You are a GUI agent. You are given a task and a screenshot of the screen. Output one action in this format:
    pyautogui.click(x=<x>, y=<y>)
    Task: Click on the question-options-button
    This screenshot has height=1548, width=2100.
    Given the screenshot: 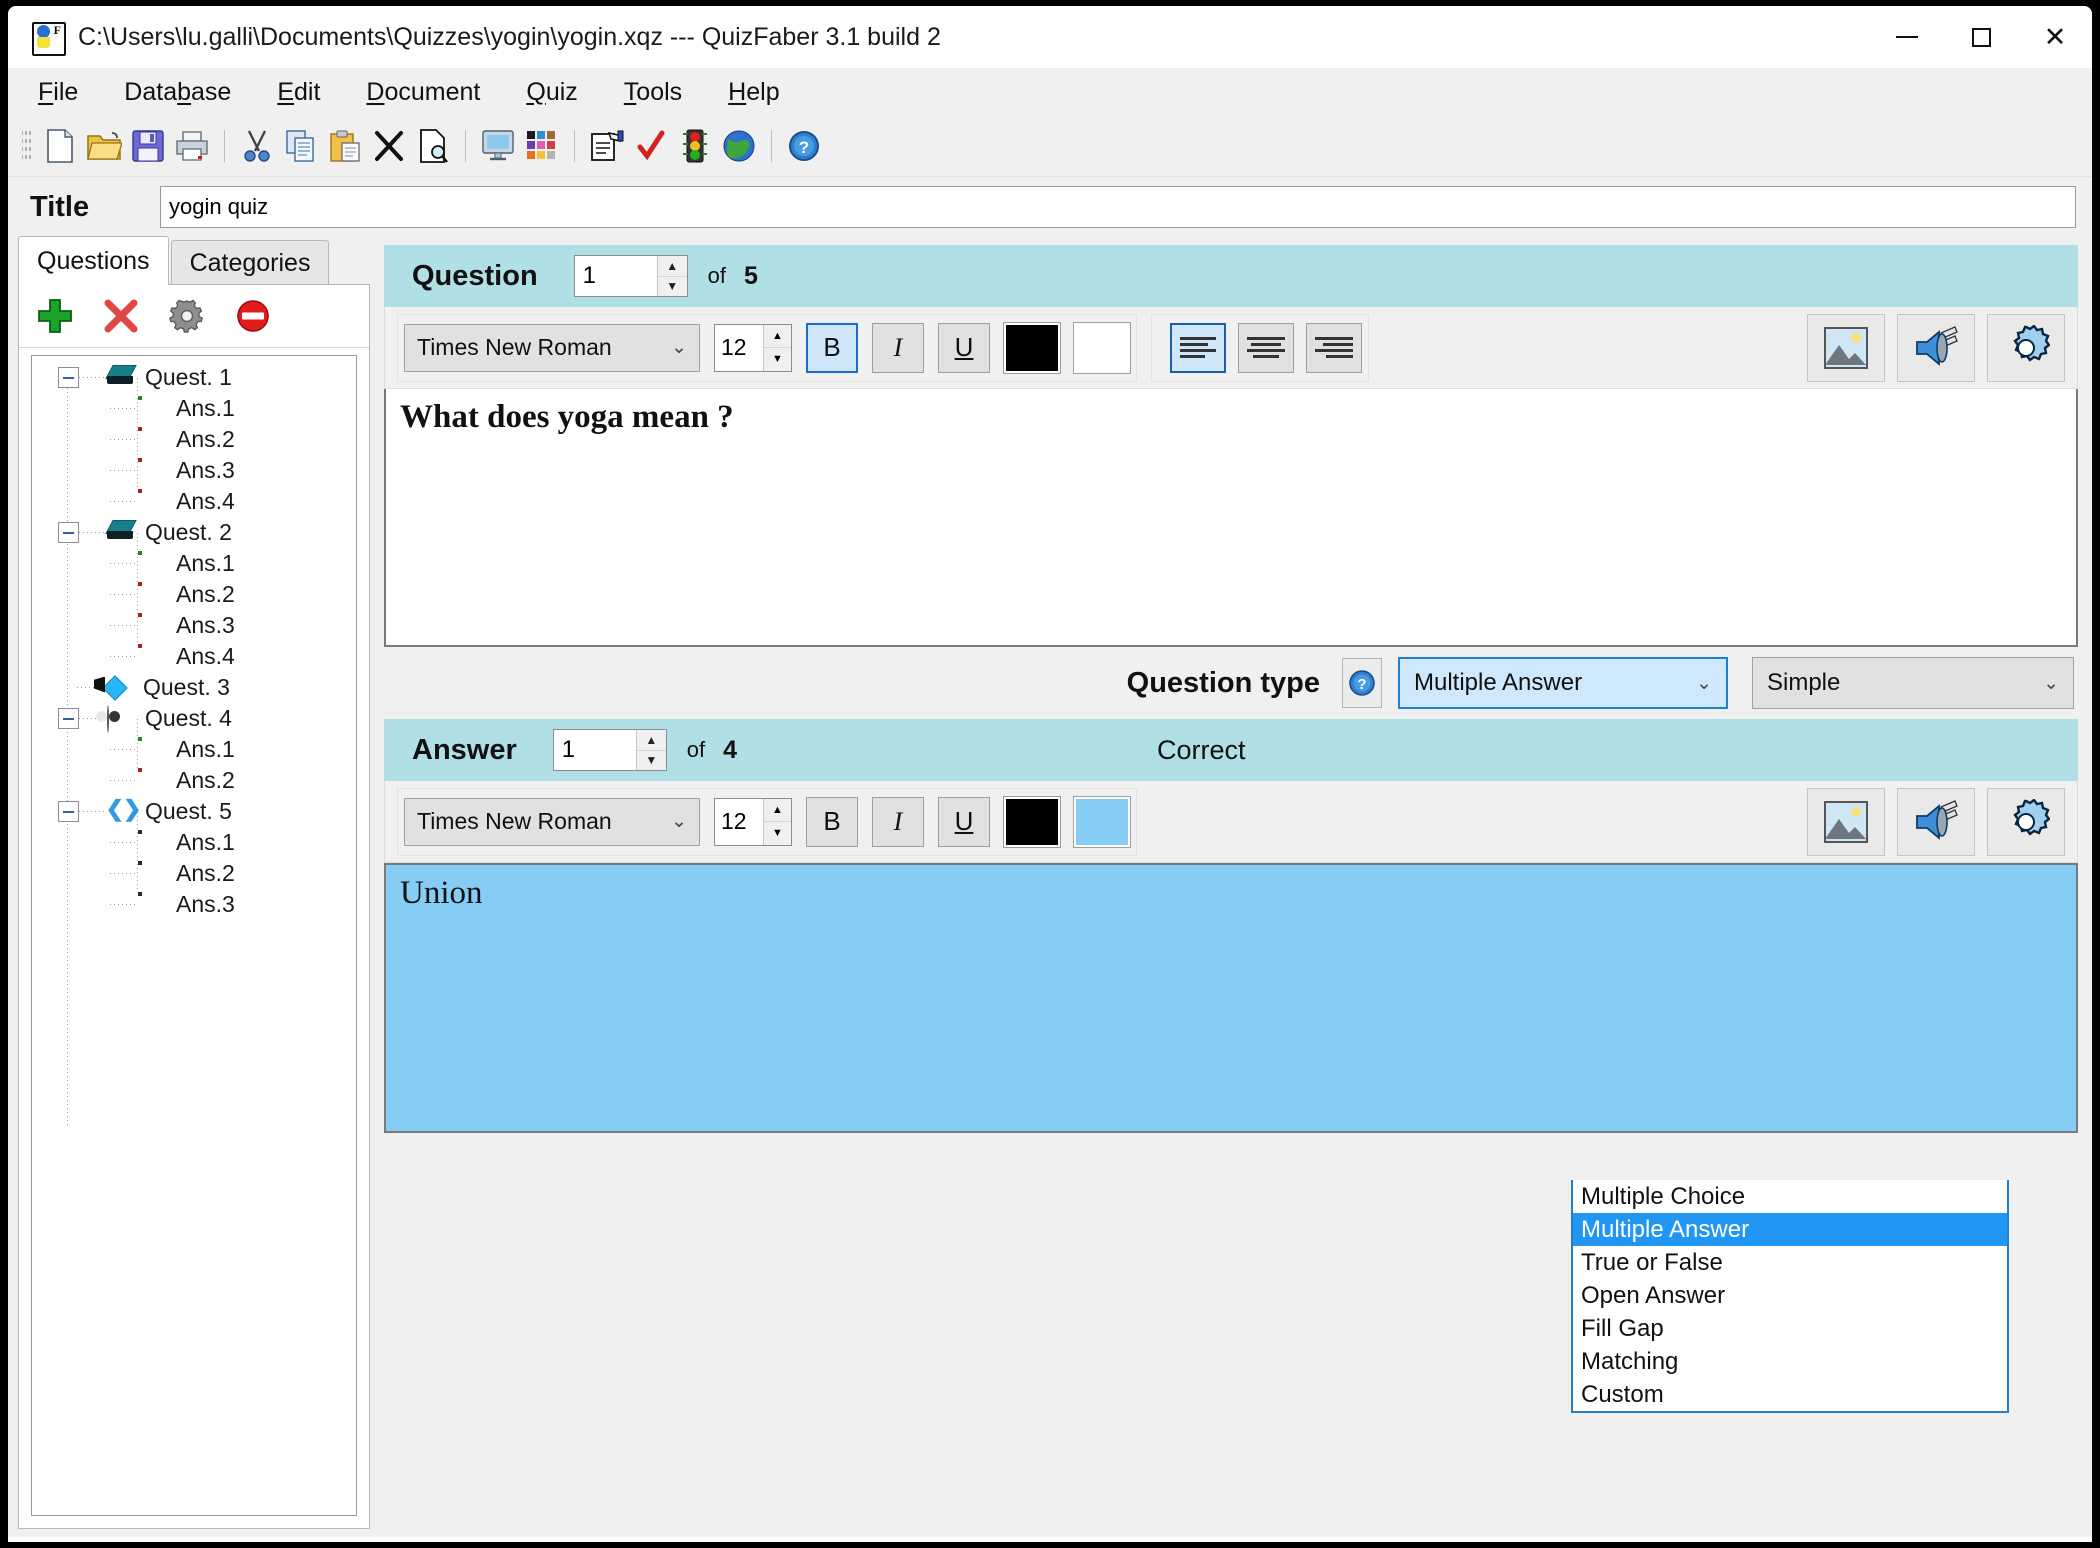 What is the action you would take?
    pyautogui.click(x=2026, y=347)
    